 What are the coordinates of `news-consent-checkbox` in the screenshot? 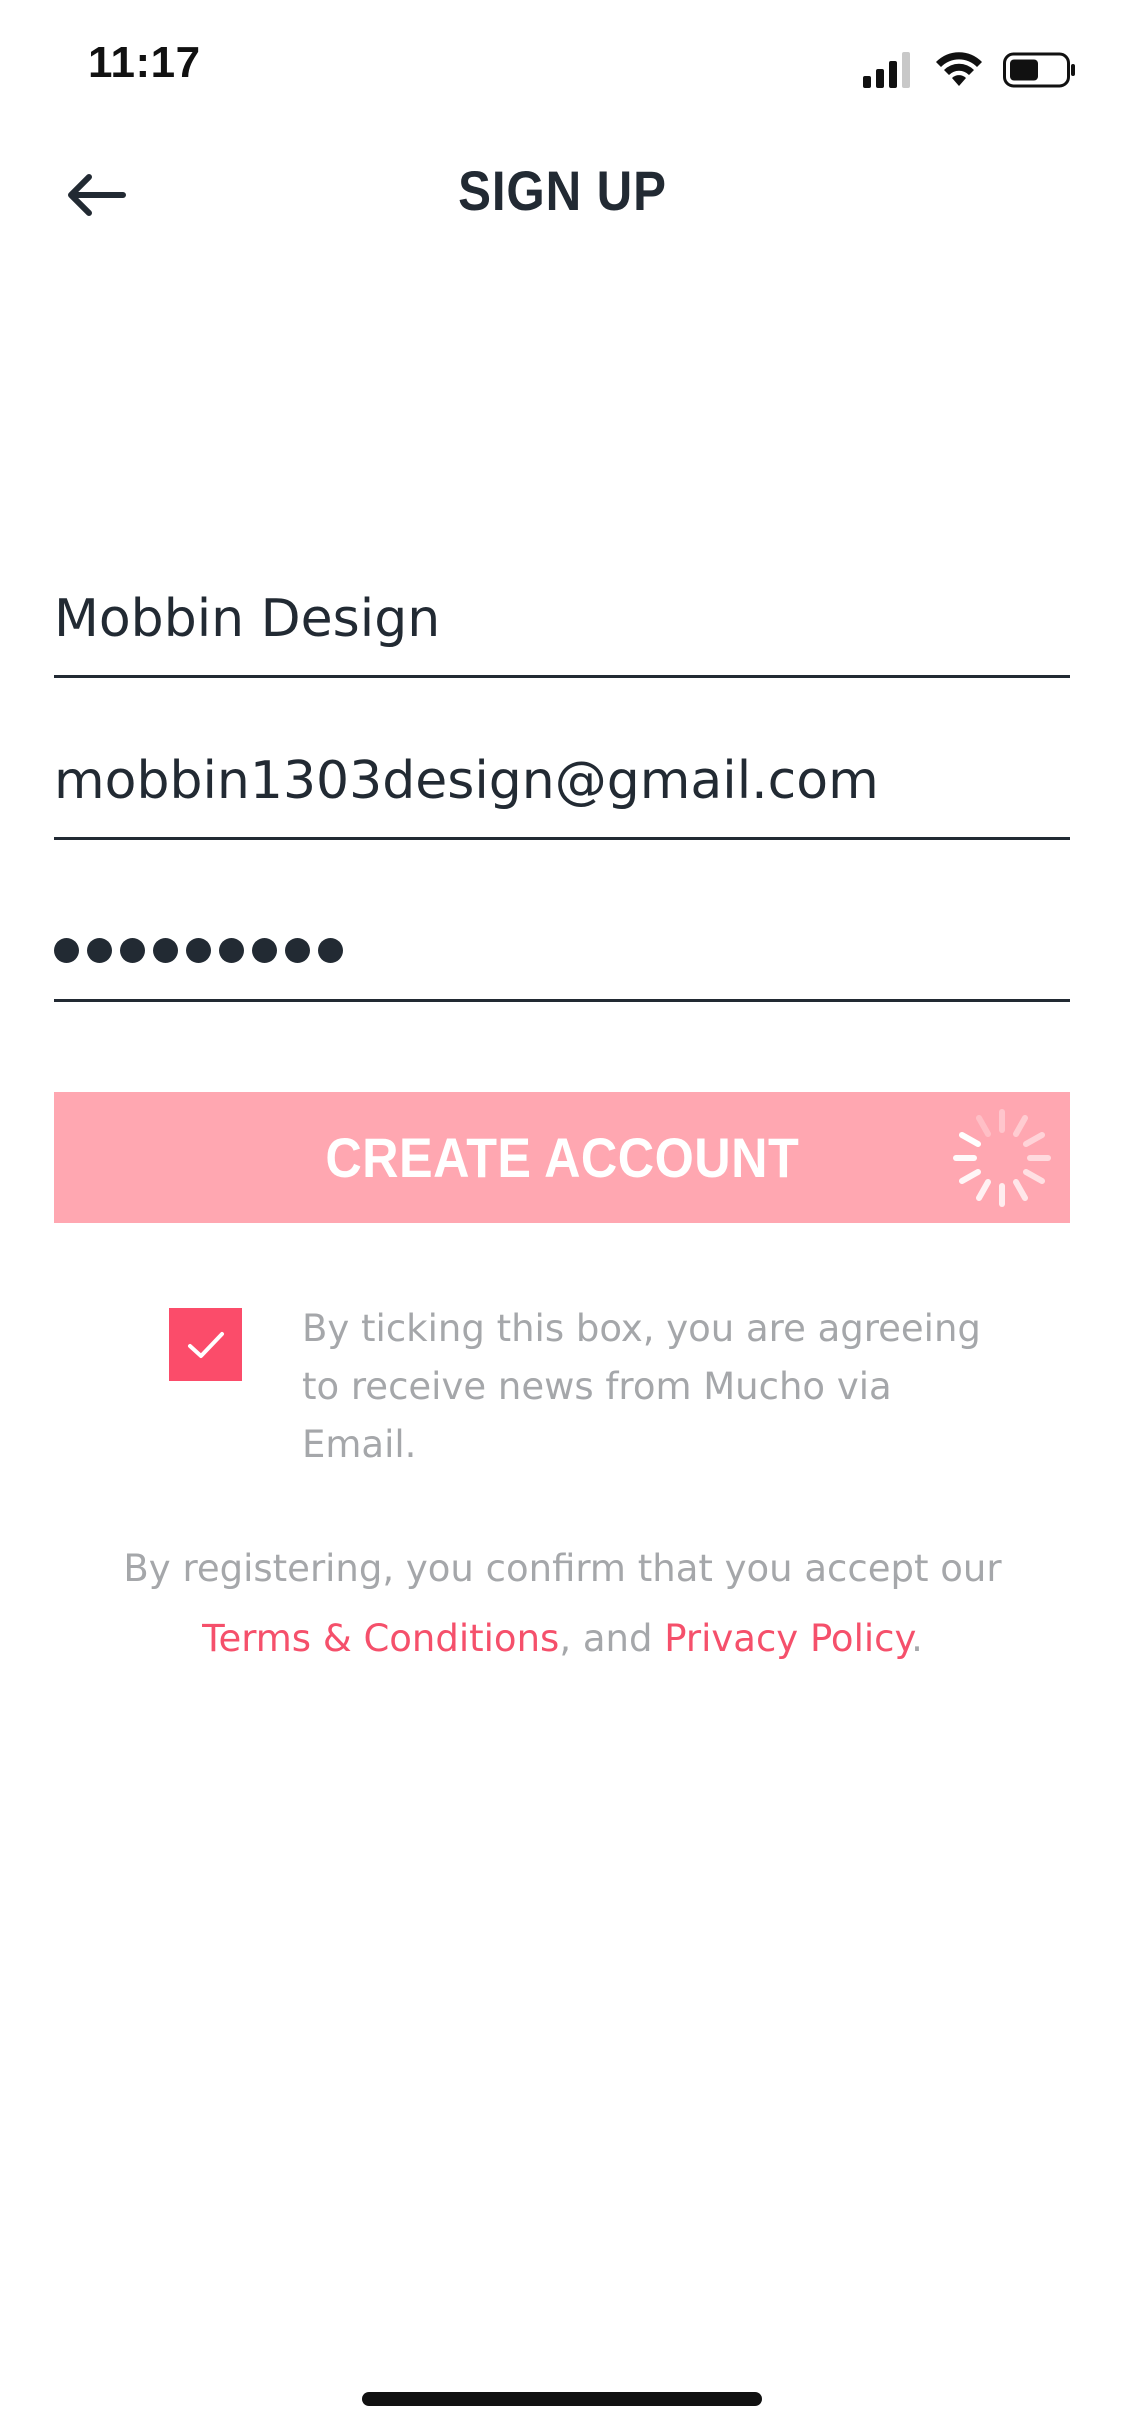 It's located at (205, 1344).